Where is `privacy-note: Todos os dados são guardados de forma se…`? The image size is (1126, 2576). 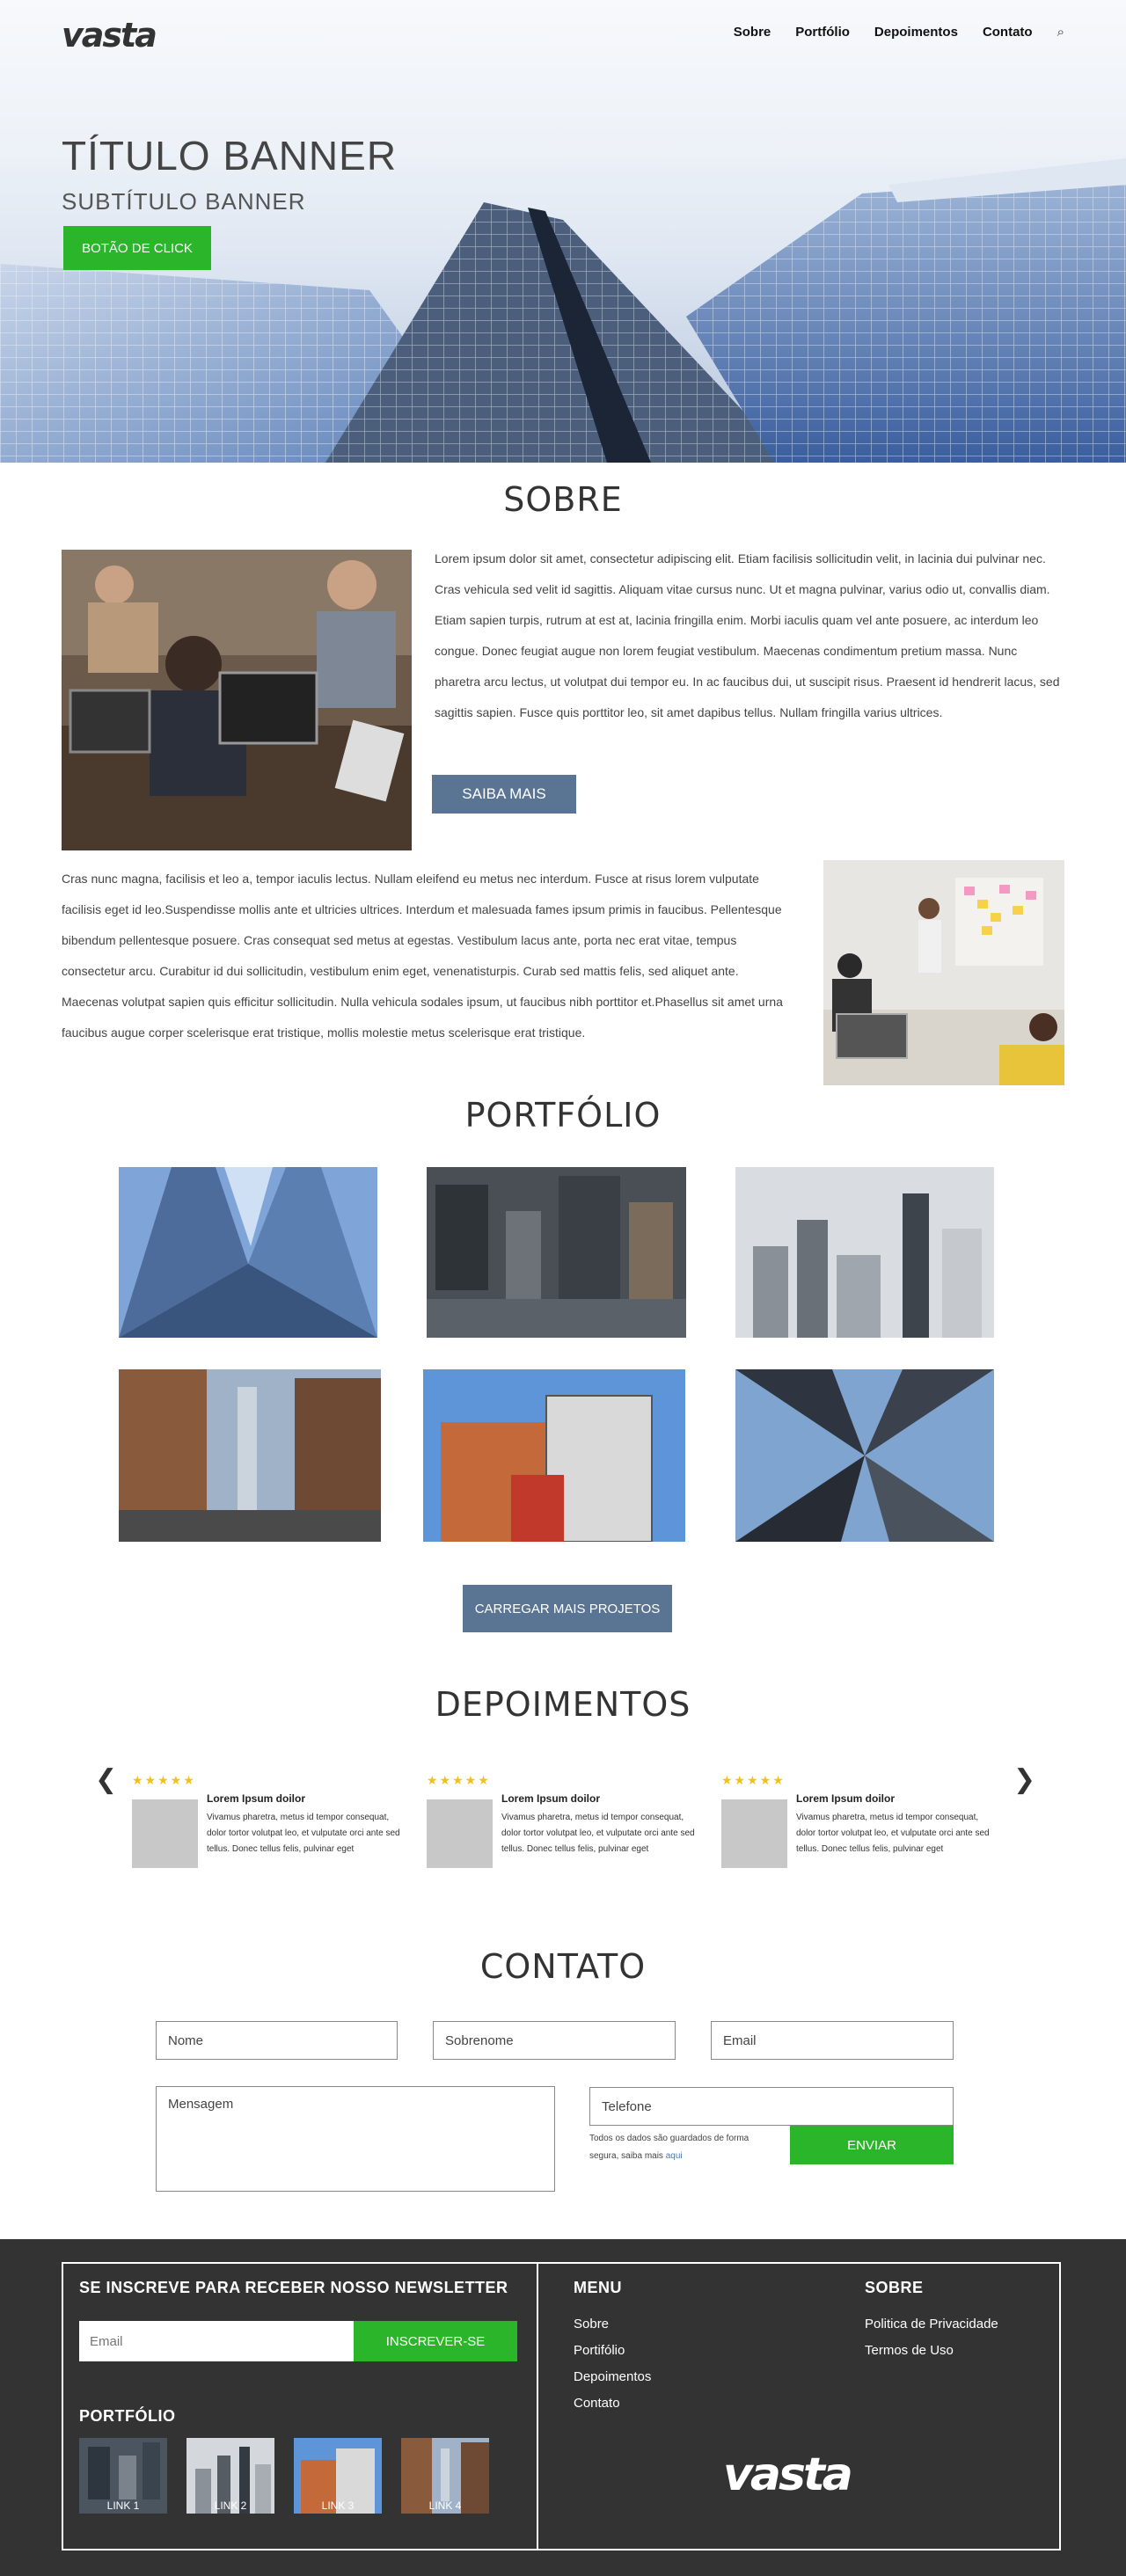
privacy-note: Todos os dados são guardados de forma se… is located at coordinates (677, 2147).